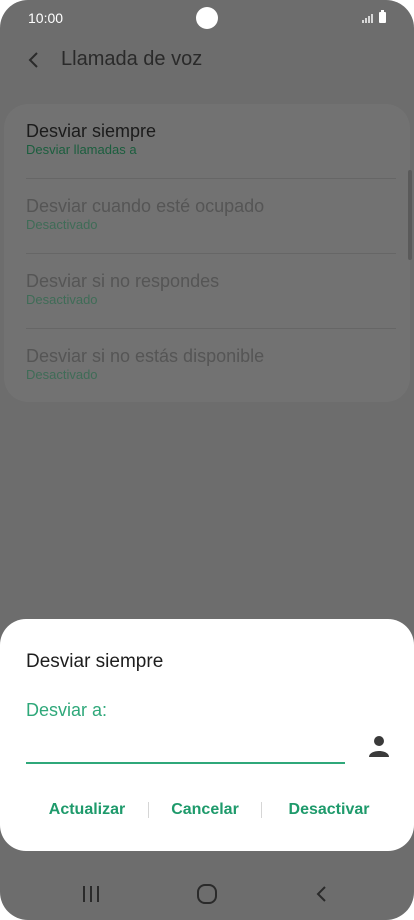 This screenshot has width=414, height=920. Describe the element at coordinates (374, 16) in the screenshot. I see `status-icons` at that location.